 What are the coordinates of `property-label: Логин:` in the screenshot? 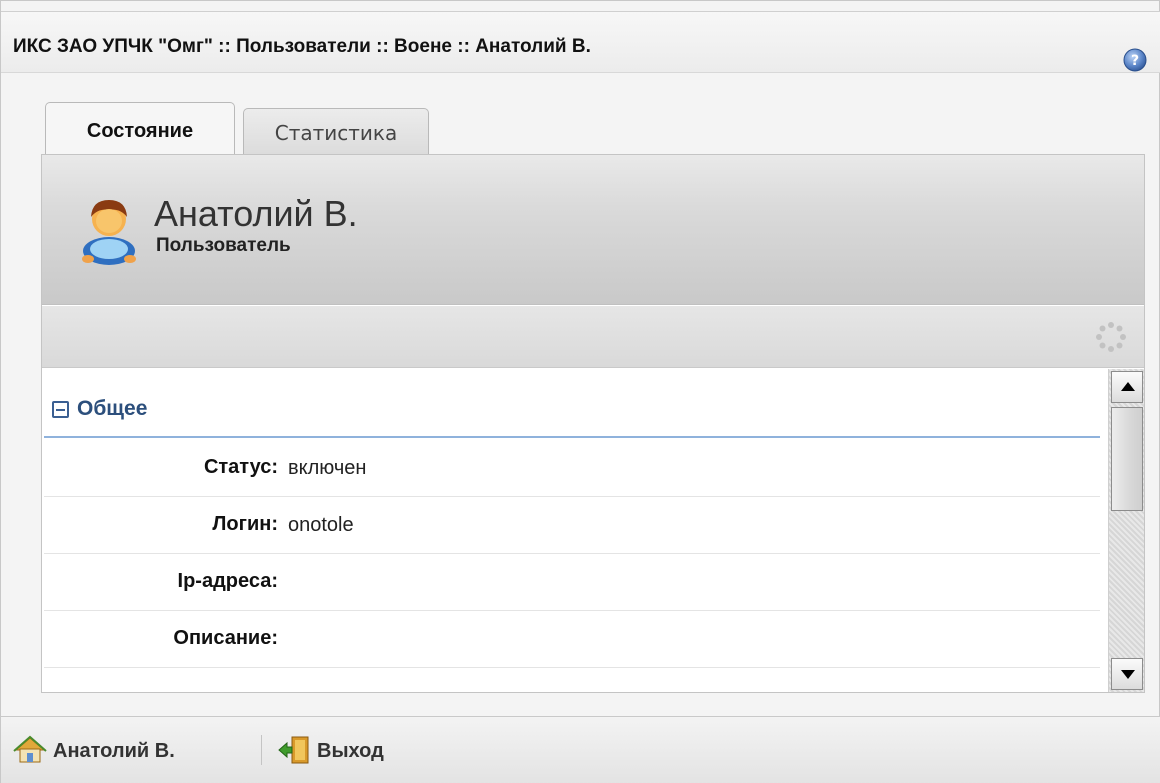 It's located at (245, 524).